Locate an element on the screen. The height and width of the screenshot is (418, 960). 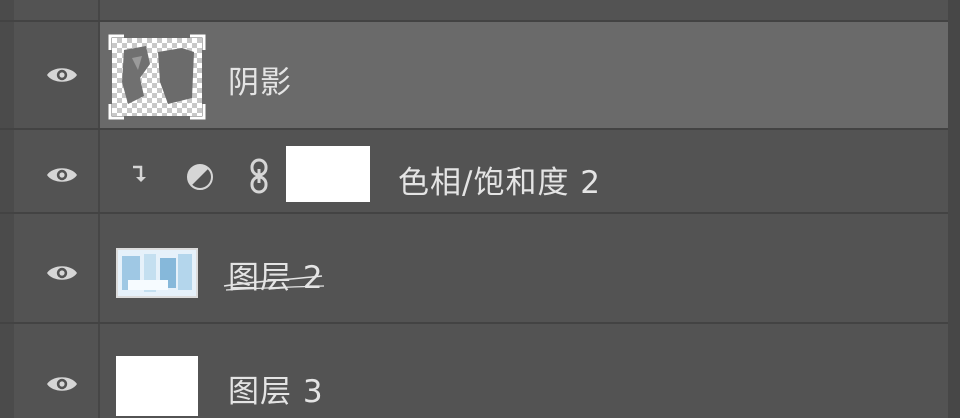
layer-row-partial is located at coordinates (474, 11).